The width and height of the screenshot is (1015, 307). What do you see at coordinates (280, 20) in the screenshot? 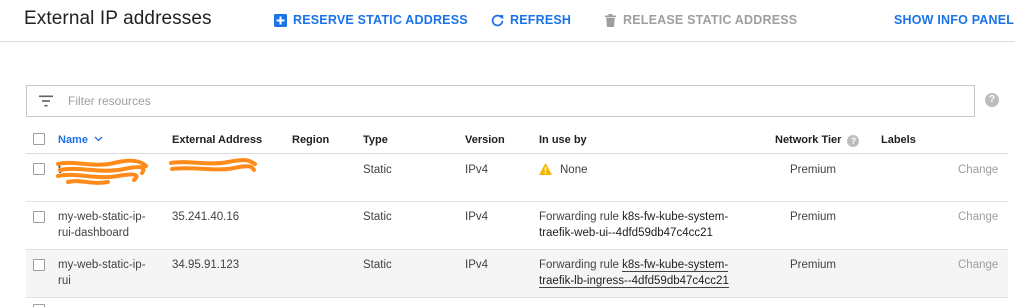
I see `plus-box-icon` at bounding box center [280, 20].